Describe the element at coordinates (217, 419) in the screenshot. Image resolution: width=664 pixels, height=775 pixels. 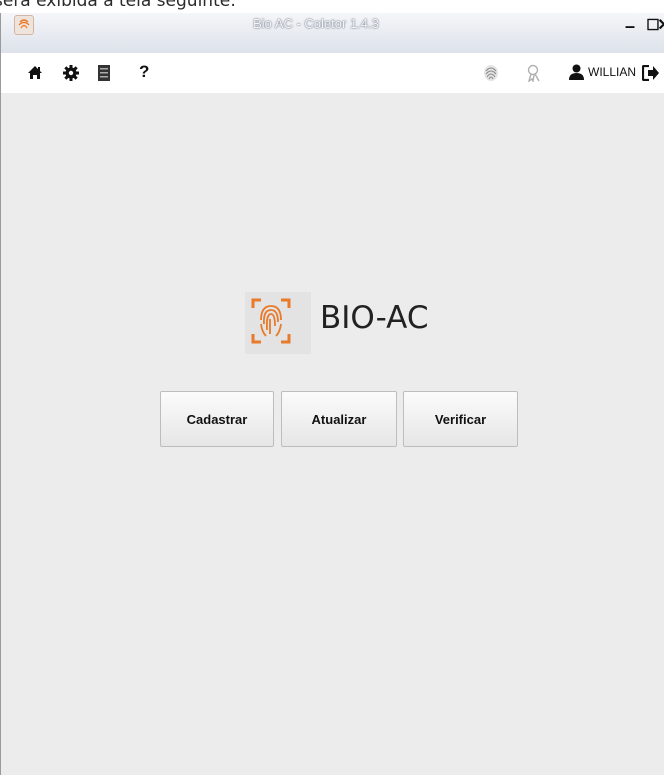
I see `cadastrar-button: Cadastrar` at that location.